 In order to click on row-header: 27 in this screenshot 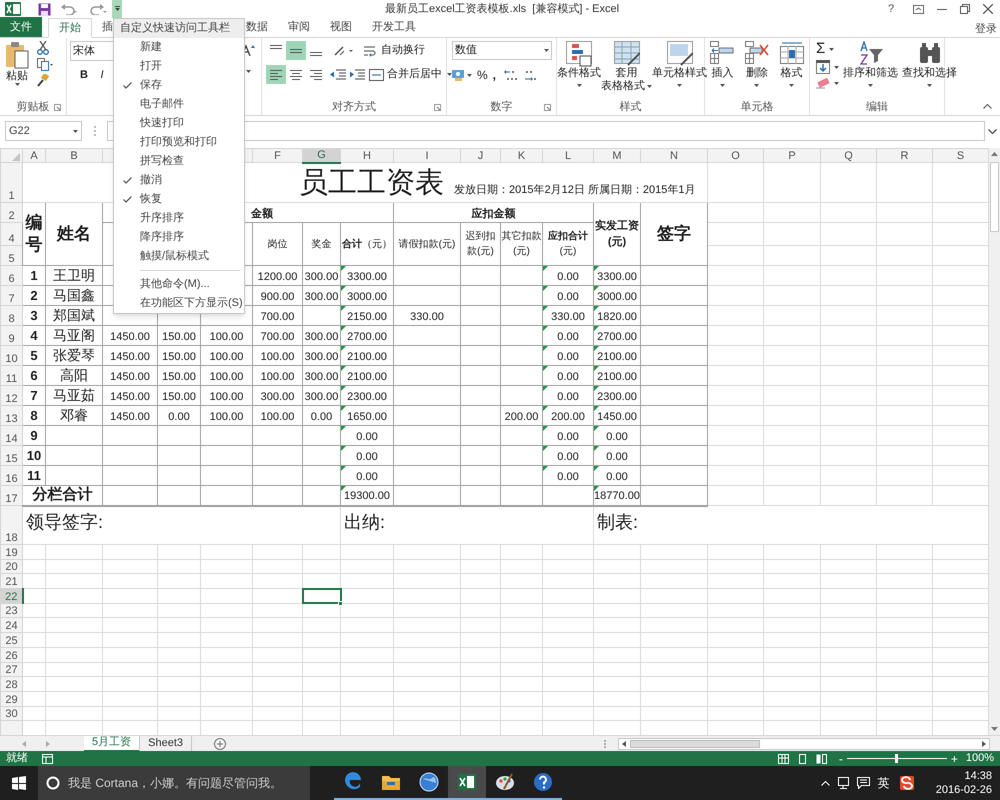, I will do `click(11, 669)`.